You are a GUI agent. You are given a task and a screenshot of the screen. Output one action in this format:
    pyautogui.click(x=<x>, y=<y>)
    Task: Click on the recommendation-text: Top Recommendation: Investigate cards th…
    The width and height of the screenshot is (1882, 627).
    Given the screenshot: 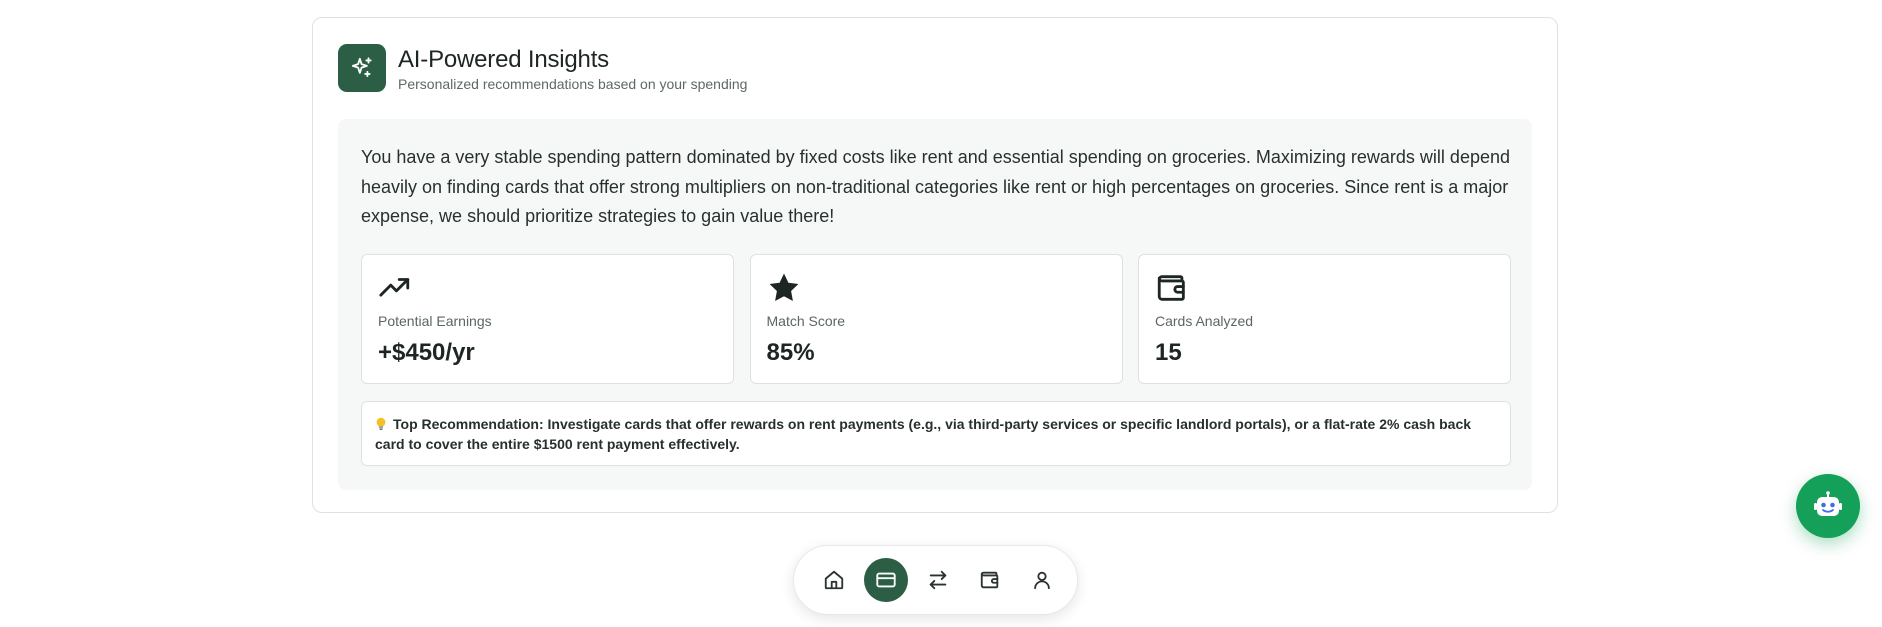 What is the action you would take?
    pyautogui.click(x=923, y=434)
    